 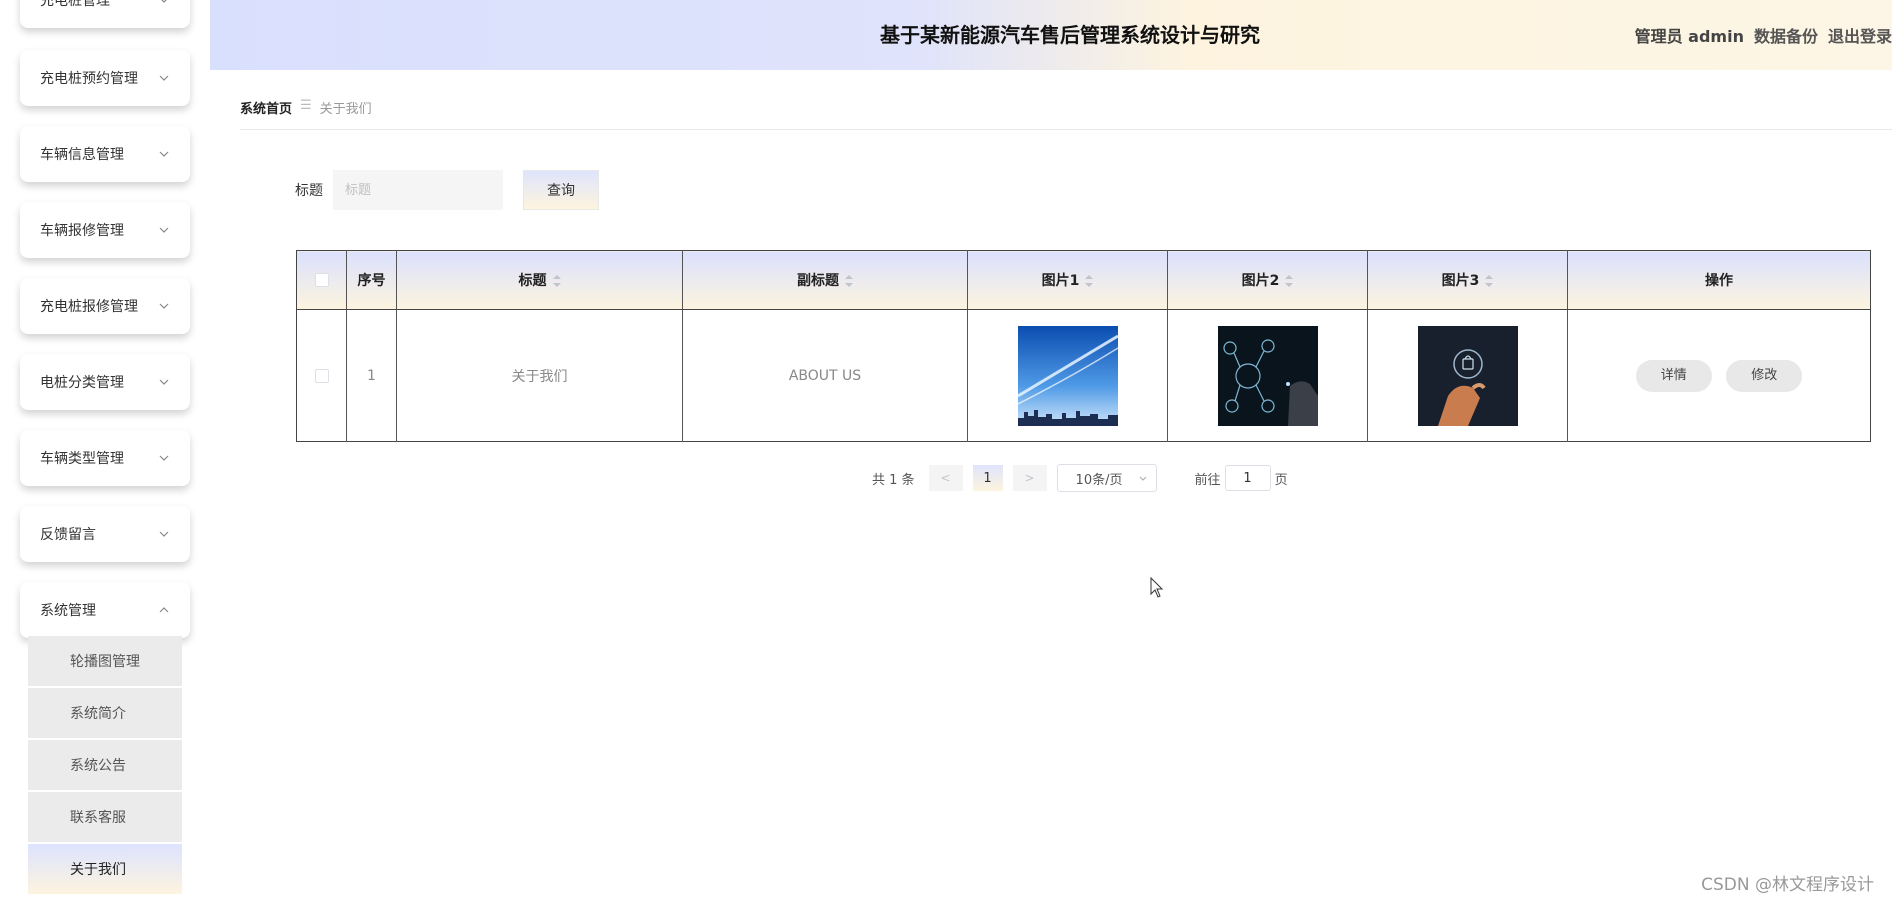 I want to click on header-title: 标题, so click(x=539, y=280).